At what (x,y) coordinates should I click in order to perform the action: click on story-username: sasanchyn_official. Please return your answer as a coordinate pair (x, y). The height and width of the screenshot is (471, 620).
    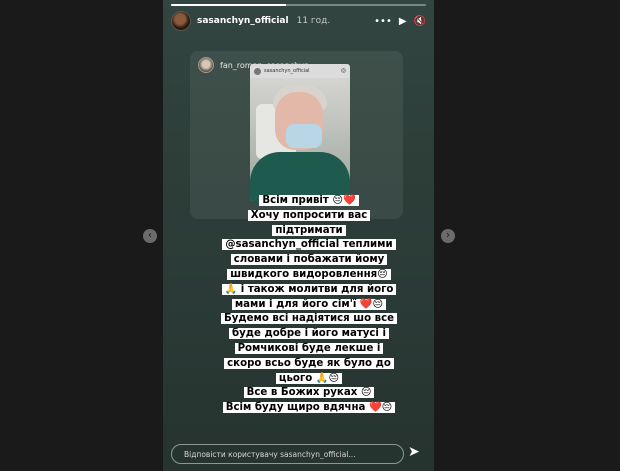
    Looking at the image, I should click on (243, 21).